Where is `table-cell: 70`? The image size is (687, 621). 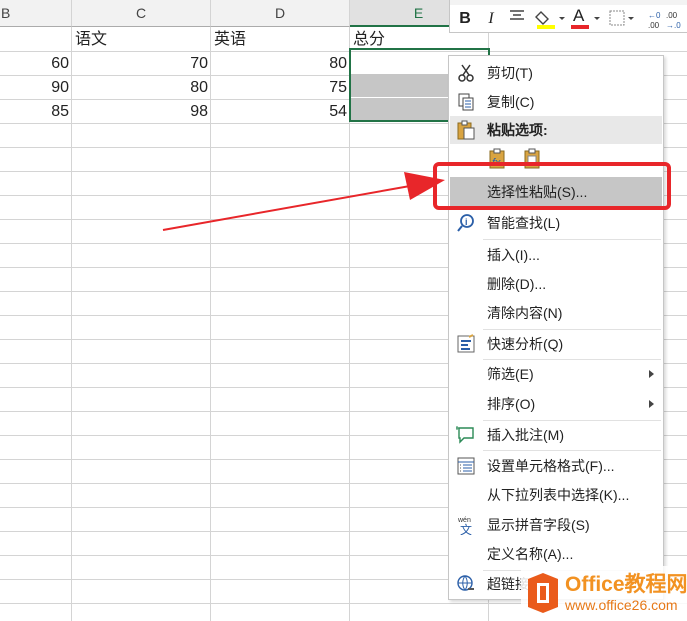 table-cell: 70 is located at coordinates (141, 63).